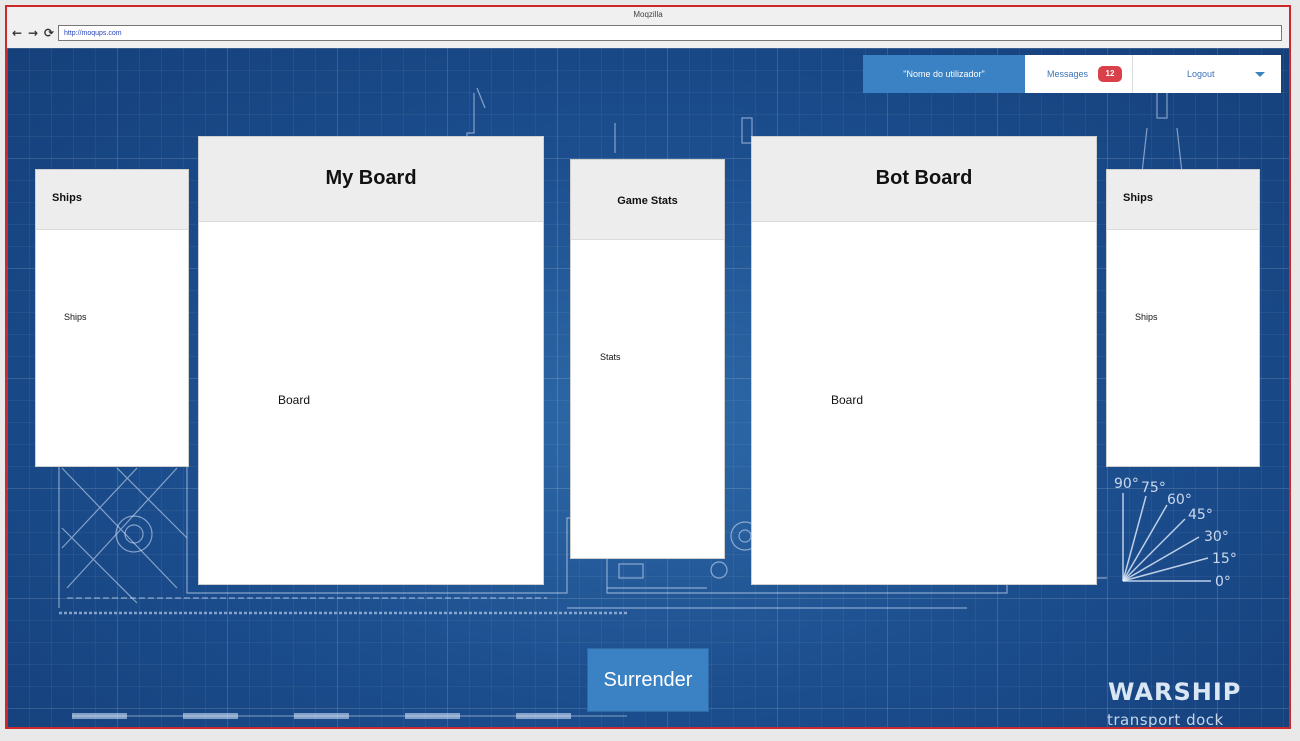 This screenshot has height=741, width=1300. Describe the element at coordinates (17, 33) in the screenshot. I see `back-arrow-icon: ←` at that location.